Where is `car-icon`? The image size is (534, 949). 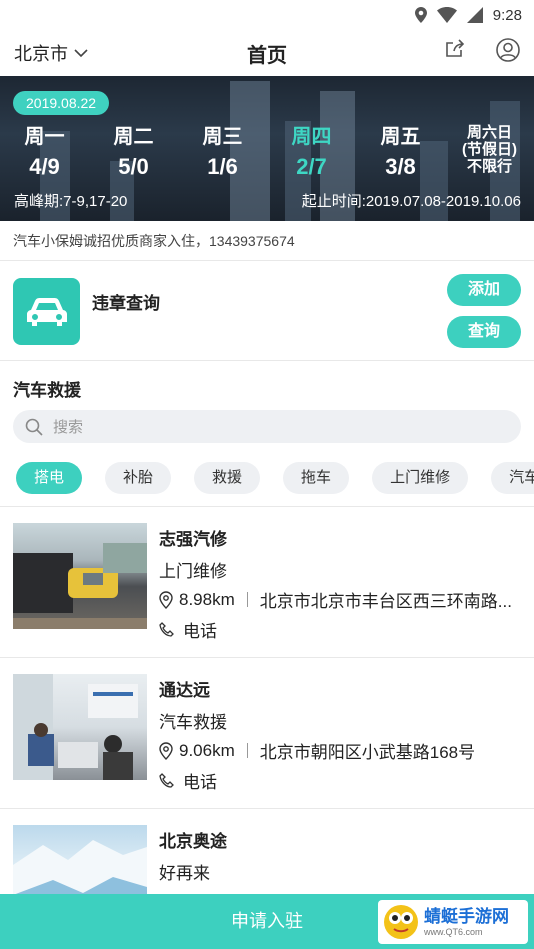 car-icon is located at coordinates (46, 311).